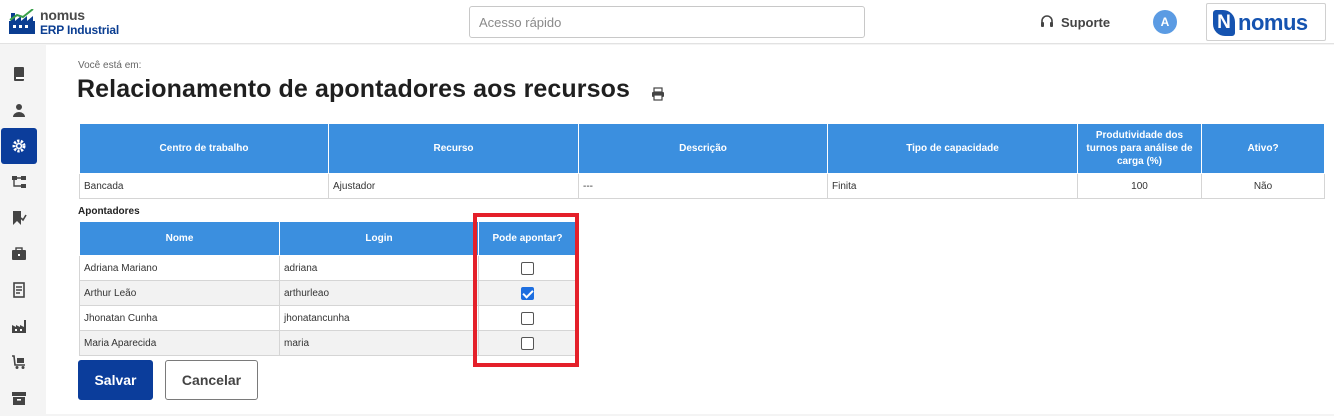 The image size is (1334, 416). I want to click on table-cell: 100, so click(1139, 186).